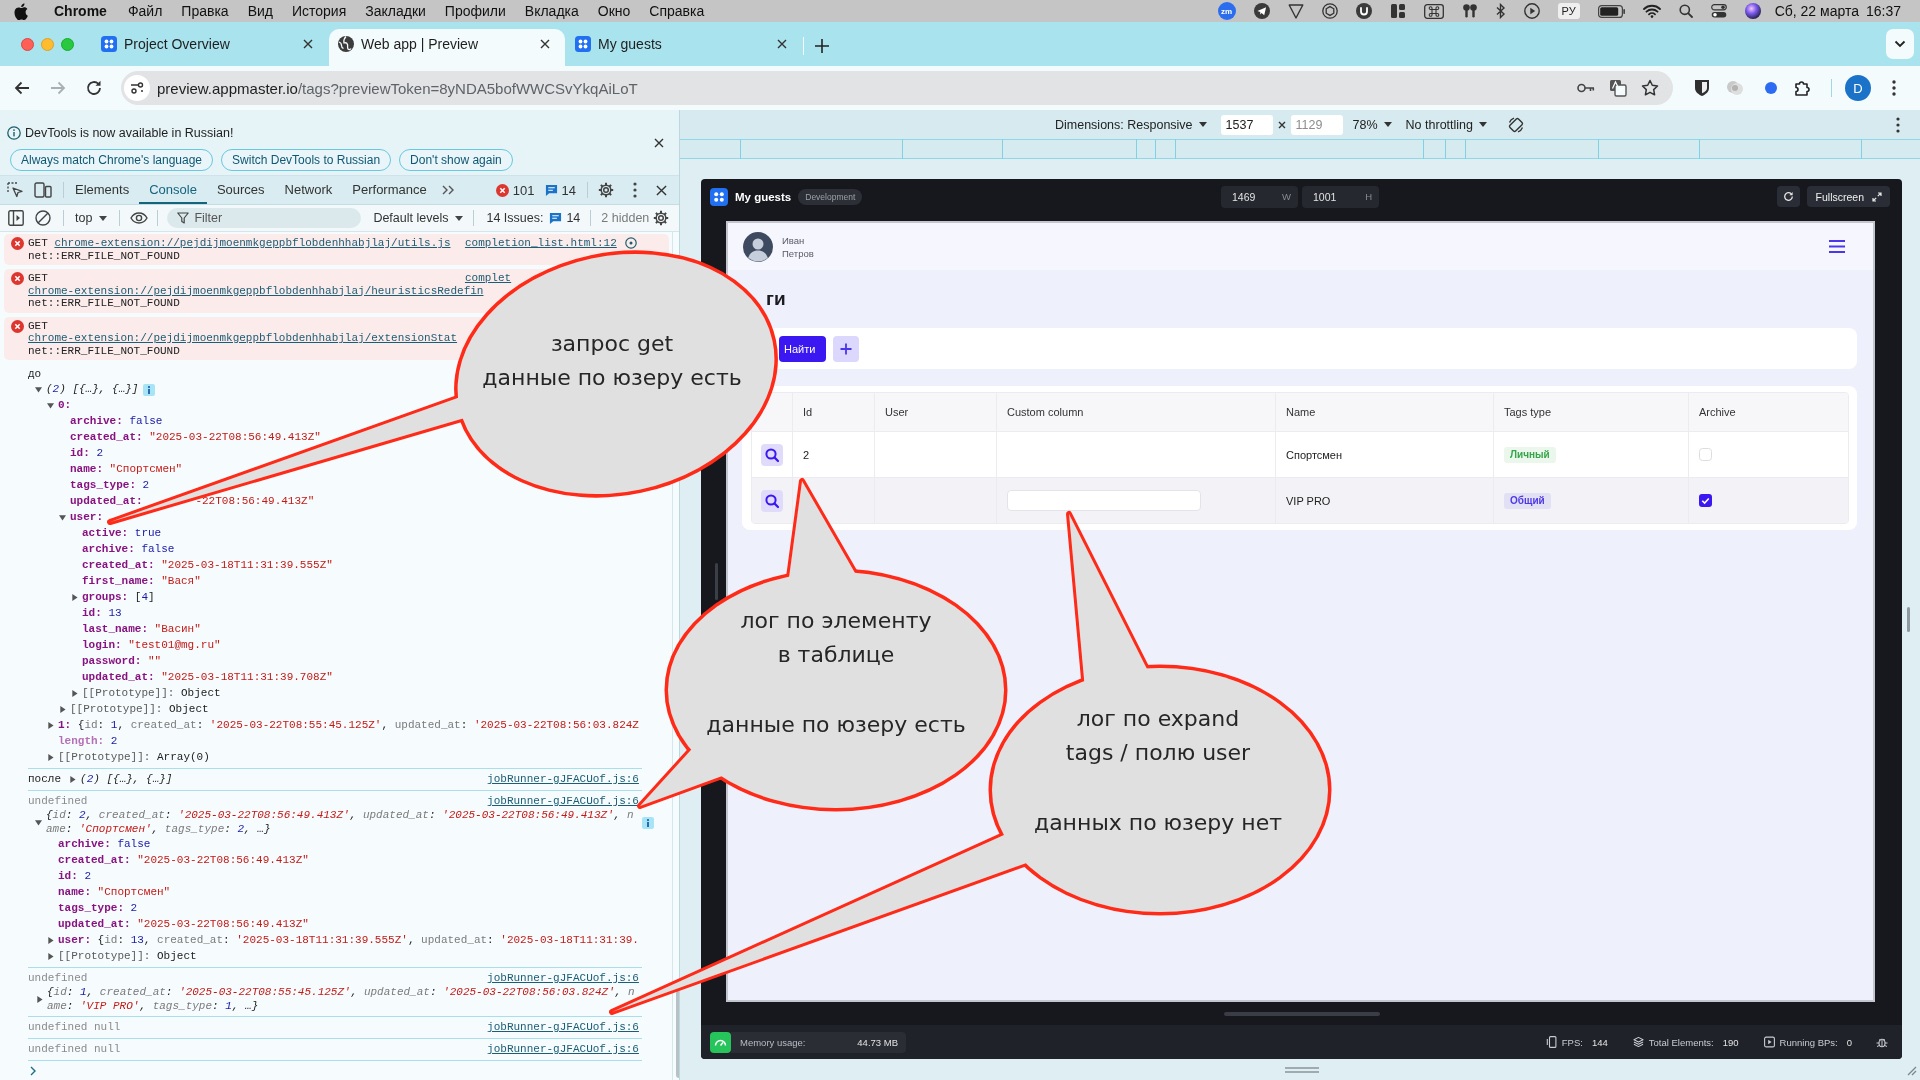 The height and width of the screenshot is (1080, 1920). I want to click on avatar-icon, so click(758, 246).